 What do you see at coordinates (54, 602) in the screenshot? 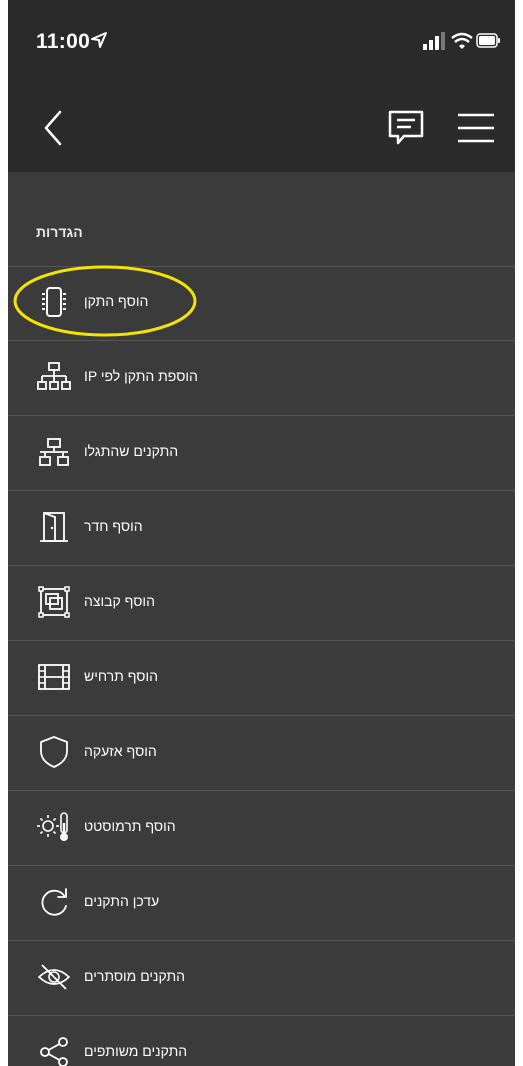
I see `group-square-icon` at bounding box center [54, 602].